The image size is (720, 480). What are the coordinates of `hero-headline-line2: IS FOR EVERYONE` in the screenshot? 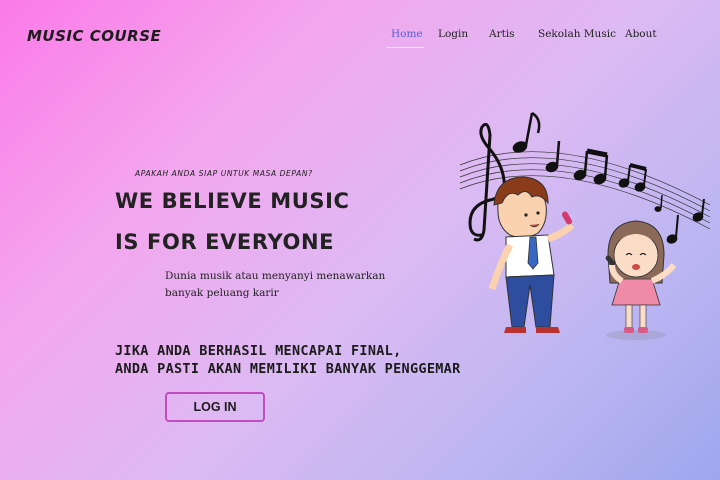 It's located at (225, 242).